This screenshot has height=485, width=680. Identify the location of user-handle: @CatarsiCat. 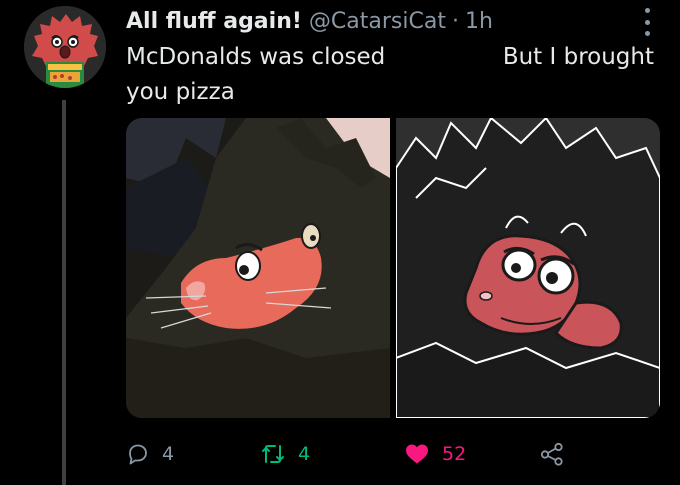
(377, 21).